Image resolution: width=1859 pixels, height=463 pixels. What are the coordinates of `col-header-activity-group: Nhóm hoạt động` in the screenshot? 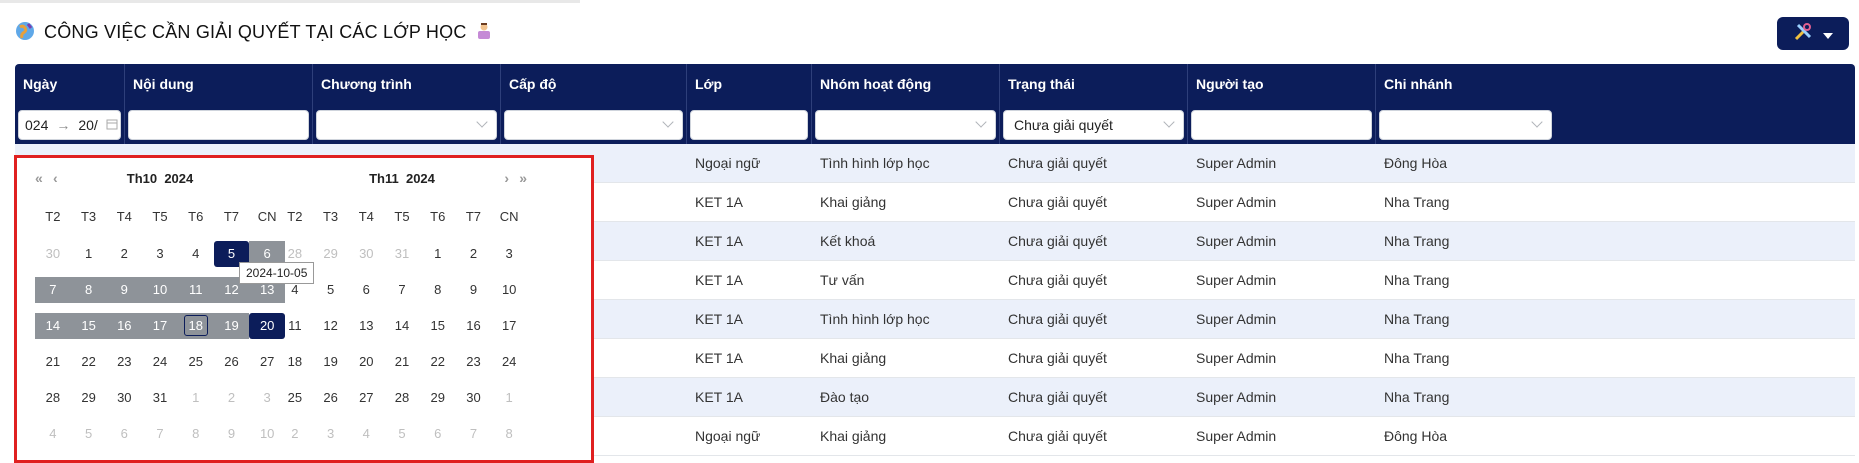 It's located at (906, 84).